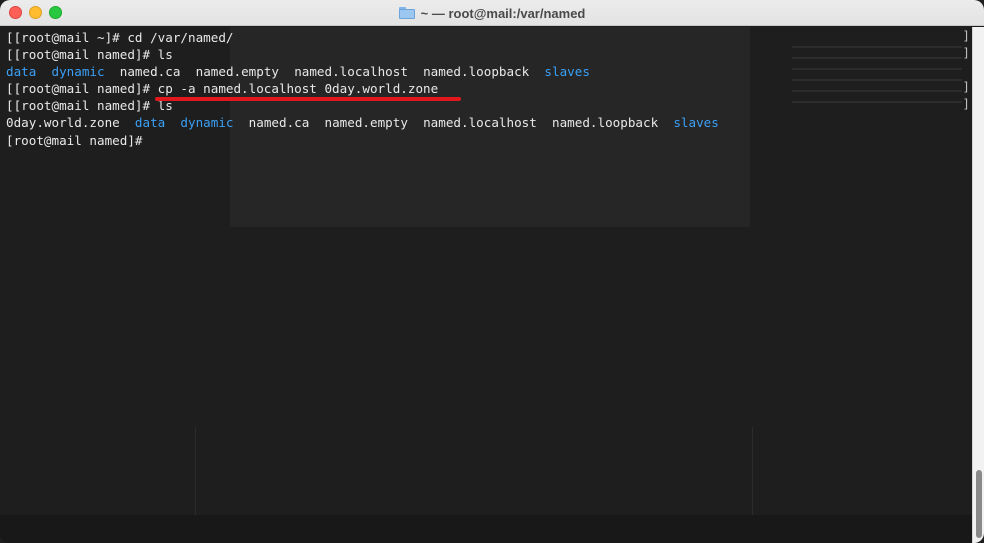 This screenshot has width=984, height=543. What do you see at coordinates (503, 13) in the screenshot?
I see `window-title: ~ — root@mail:/var/named` at bounding box center [503, 13].